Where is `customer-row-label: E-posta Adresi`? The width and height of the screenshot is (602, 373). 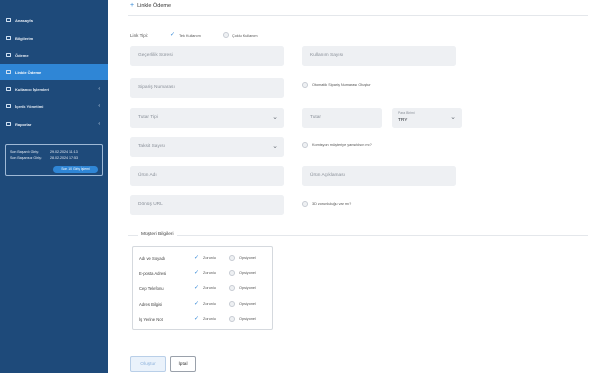
customer-row-label: E-posta Adresi is located at coordinates (153, 273).